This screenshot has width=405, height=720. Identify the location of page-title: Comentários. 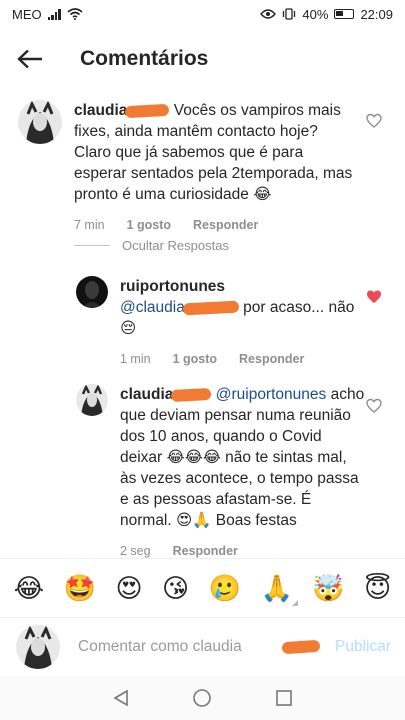
(144, 58).